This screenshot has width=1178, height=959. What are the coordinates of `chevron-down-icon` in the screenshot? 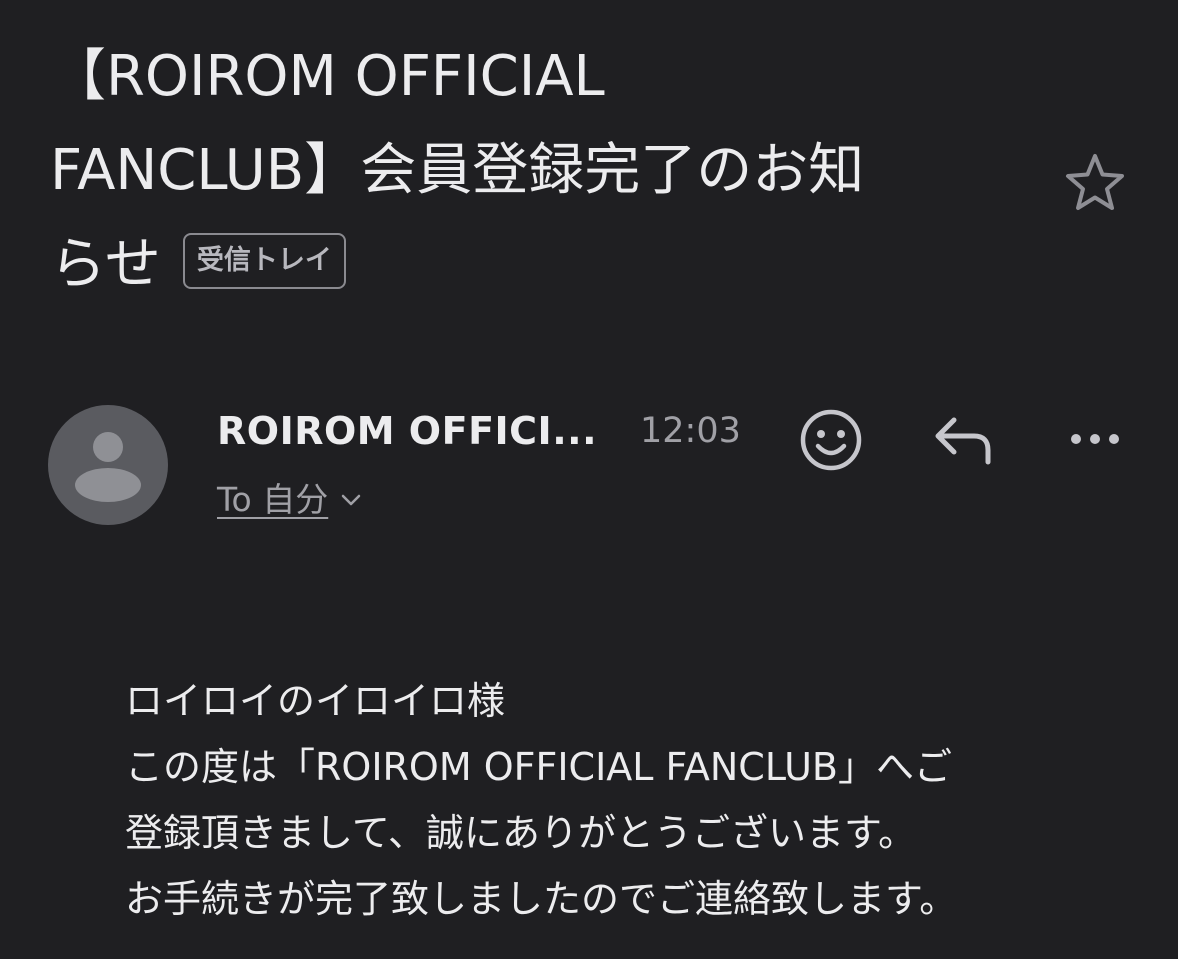 It's located at (351, 500).